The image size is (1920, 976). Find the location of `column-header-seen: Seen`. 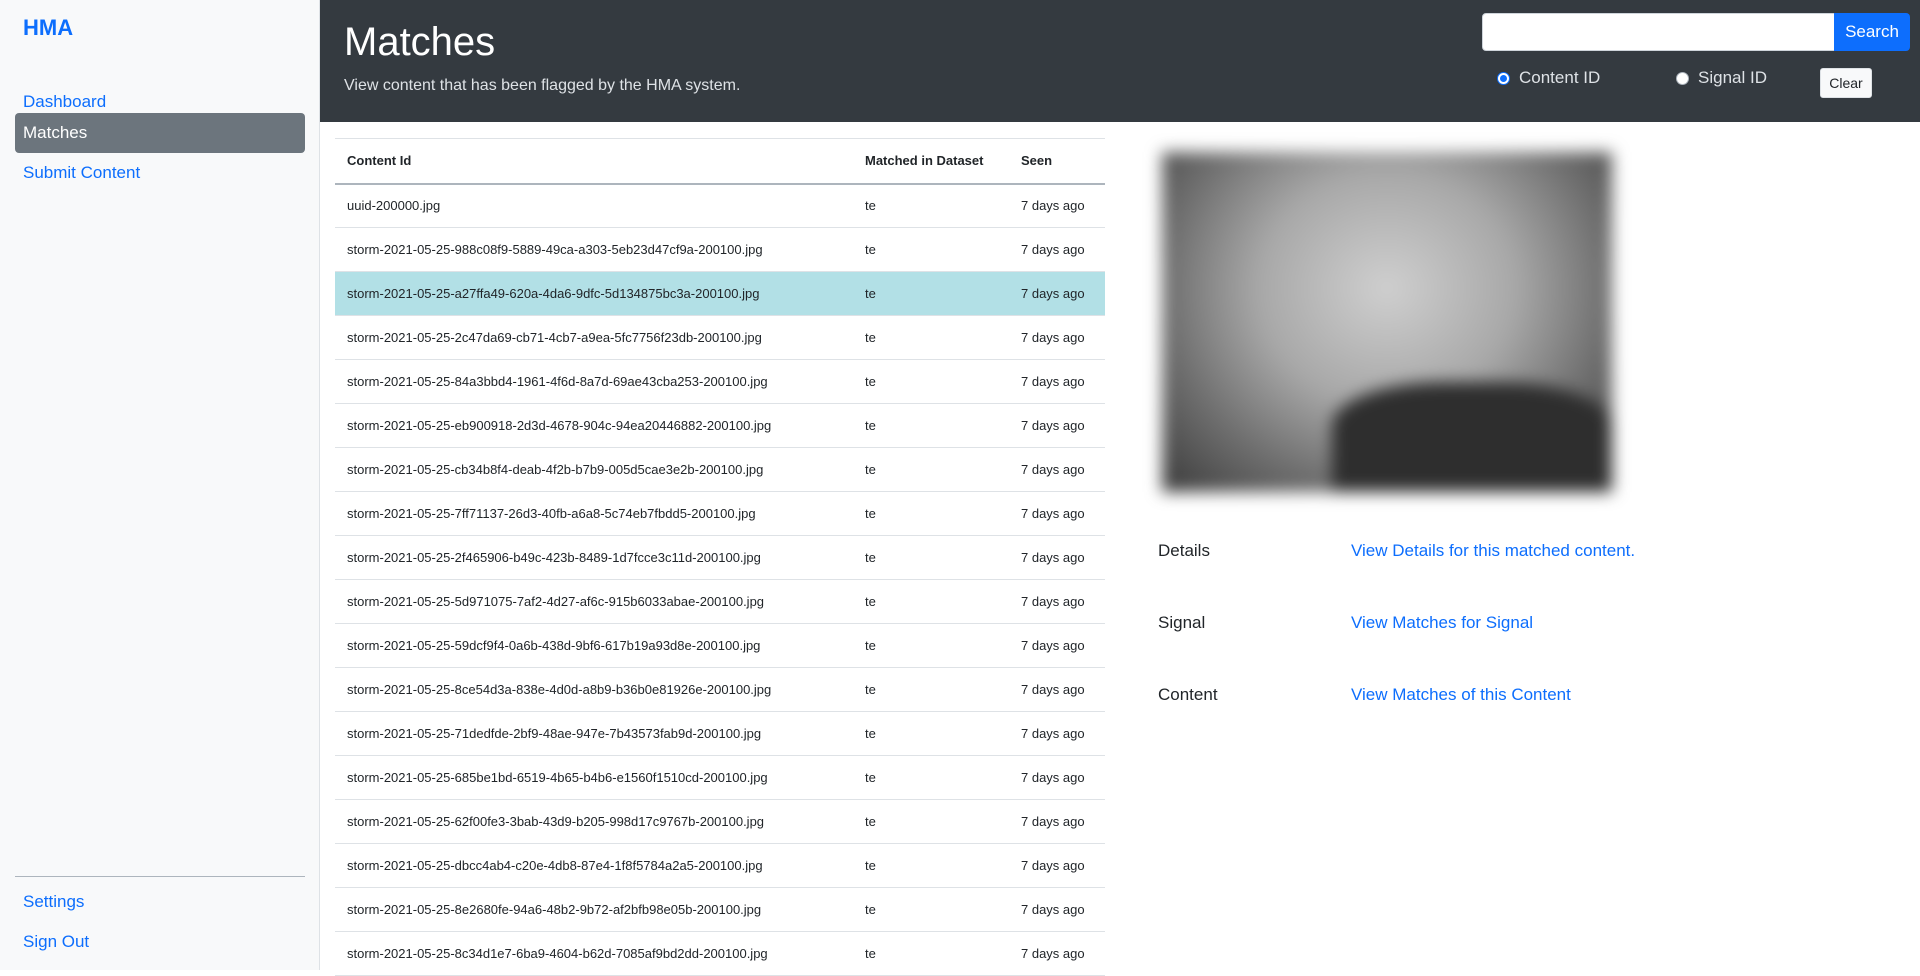

column-header-seen: Seen is located at coordinates (1057, 161).